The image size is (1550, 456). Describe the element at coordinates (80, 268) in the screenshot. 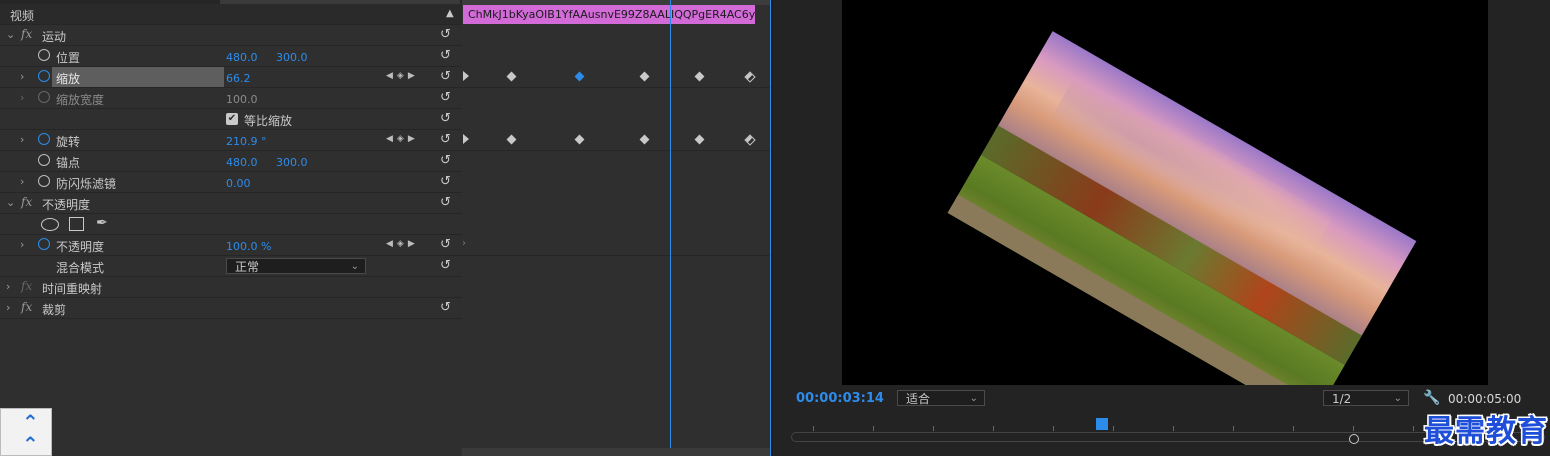

I see `blend-mode-label: 混合模式` at that location.